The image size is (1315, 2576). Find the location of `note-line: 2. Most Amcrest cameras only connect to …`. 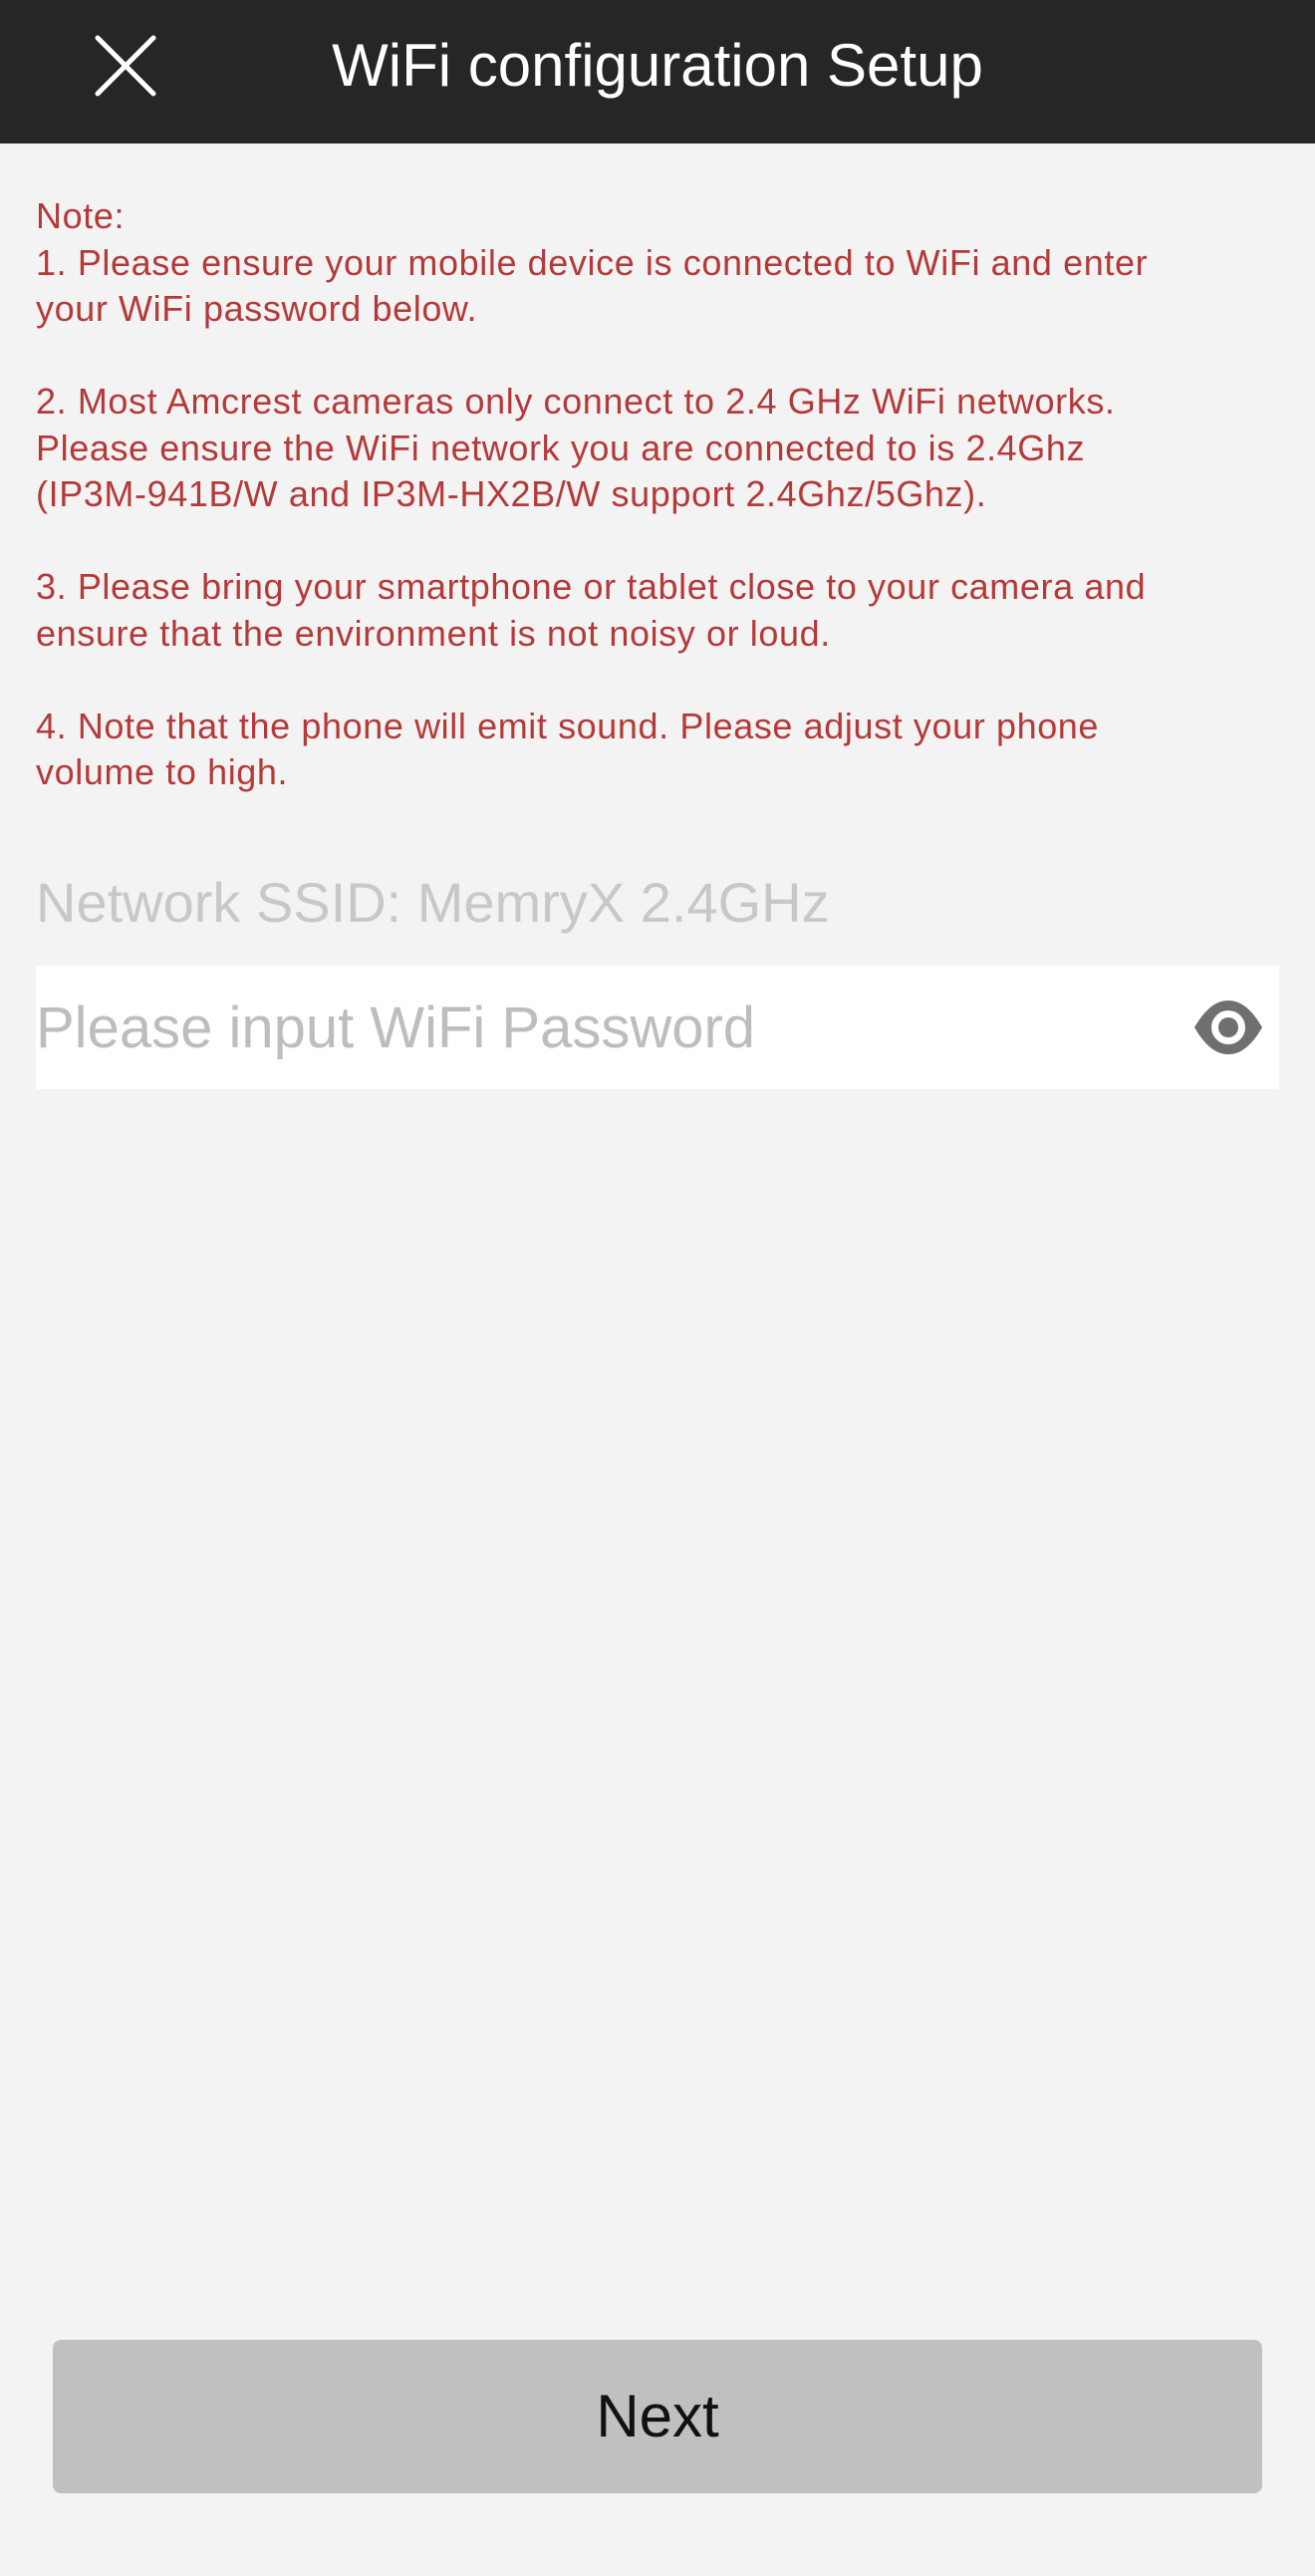

note-line: 2. Most Amcrest cameras only connect to … is located at coordinates (576, 401).